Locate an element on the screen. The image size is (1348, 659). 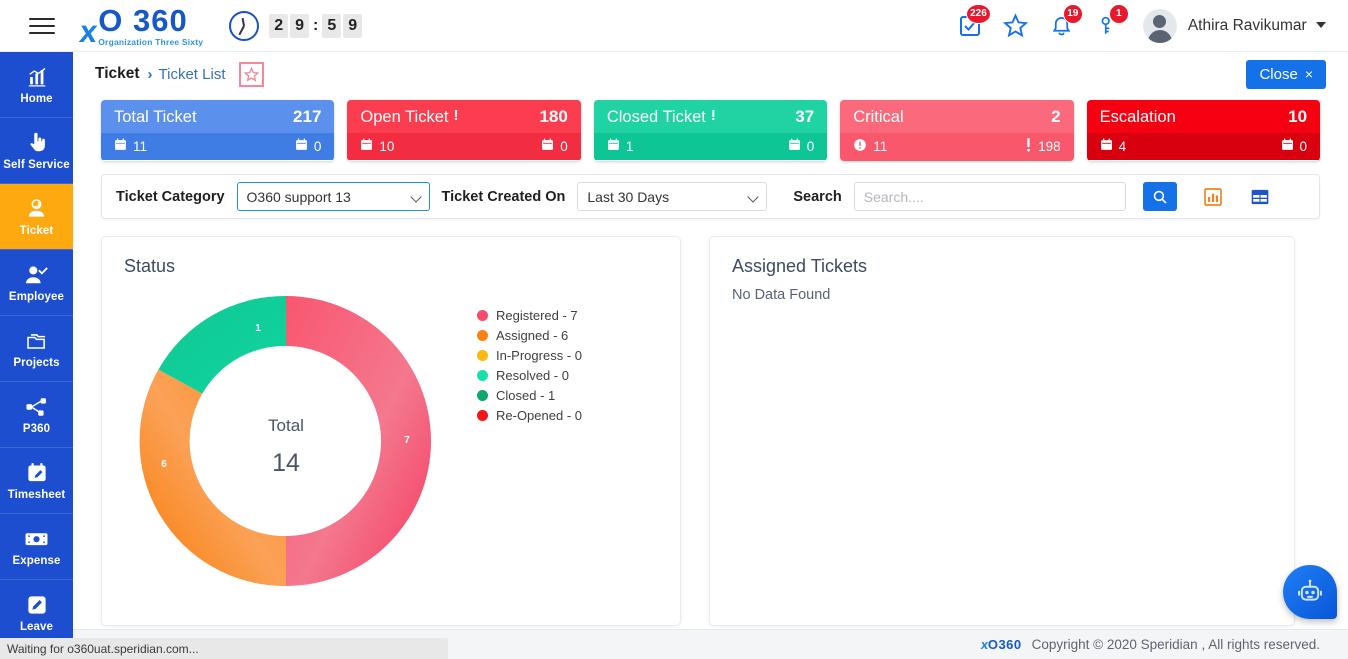
chatbot-fab-button is located at coordinates (1310, 592).